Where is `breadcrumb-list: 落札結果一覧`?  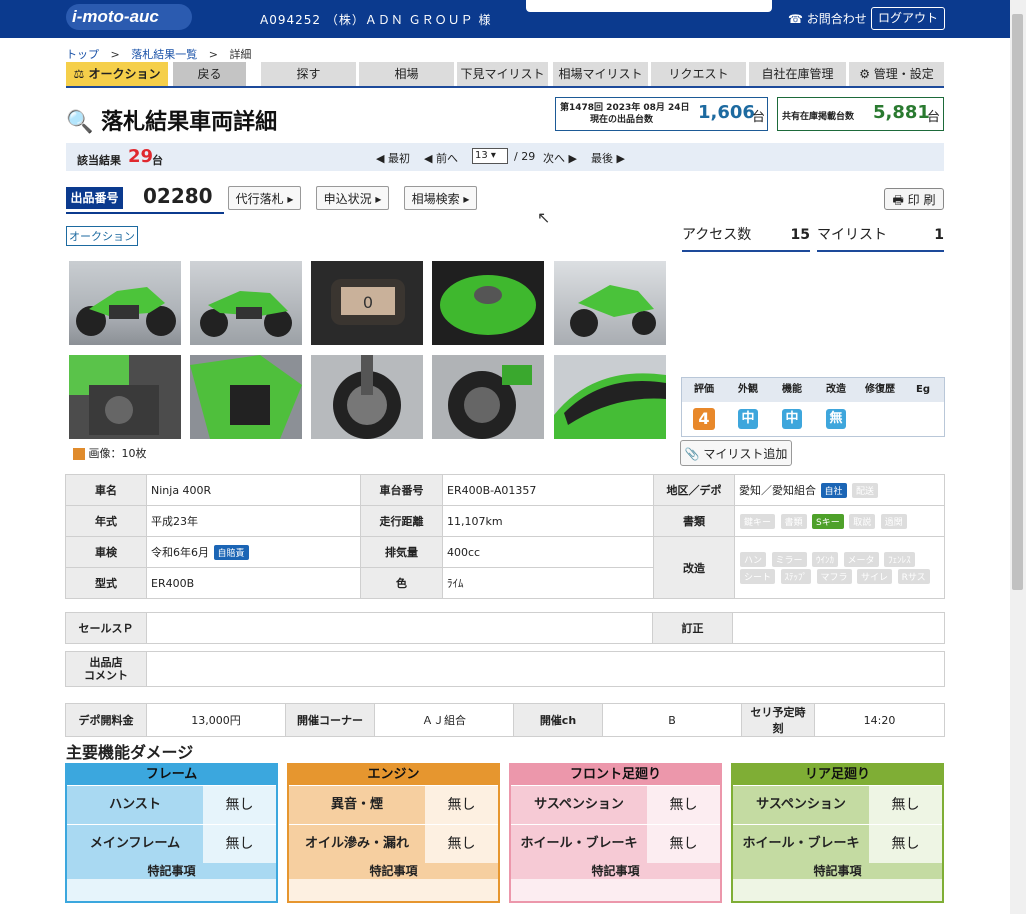
breadcrumb-list: 落札結果一覧 is located at coordinates (164, 54).